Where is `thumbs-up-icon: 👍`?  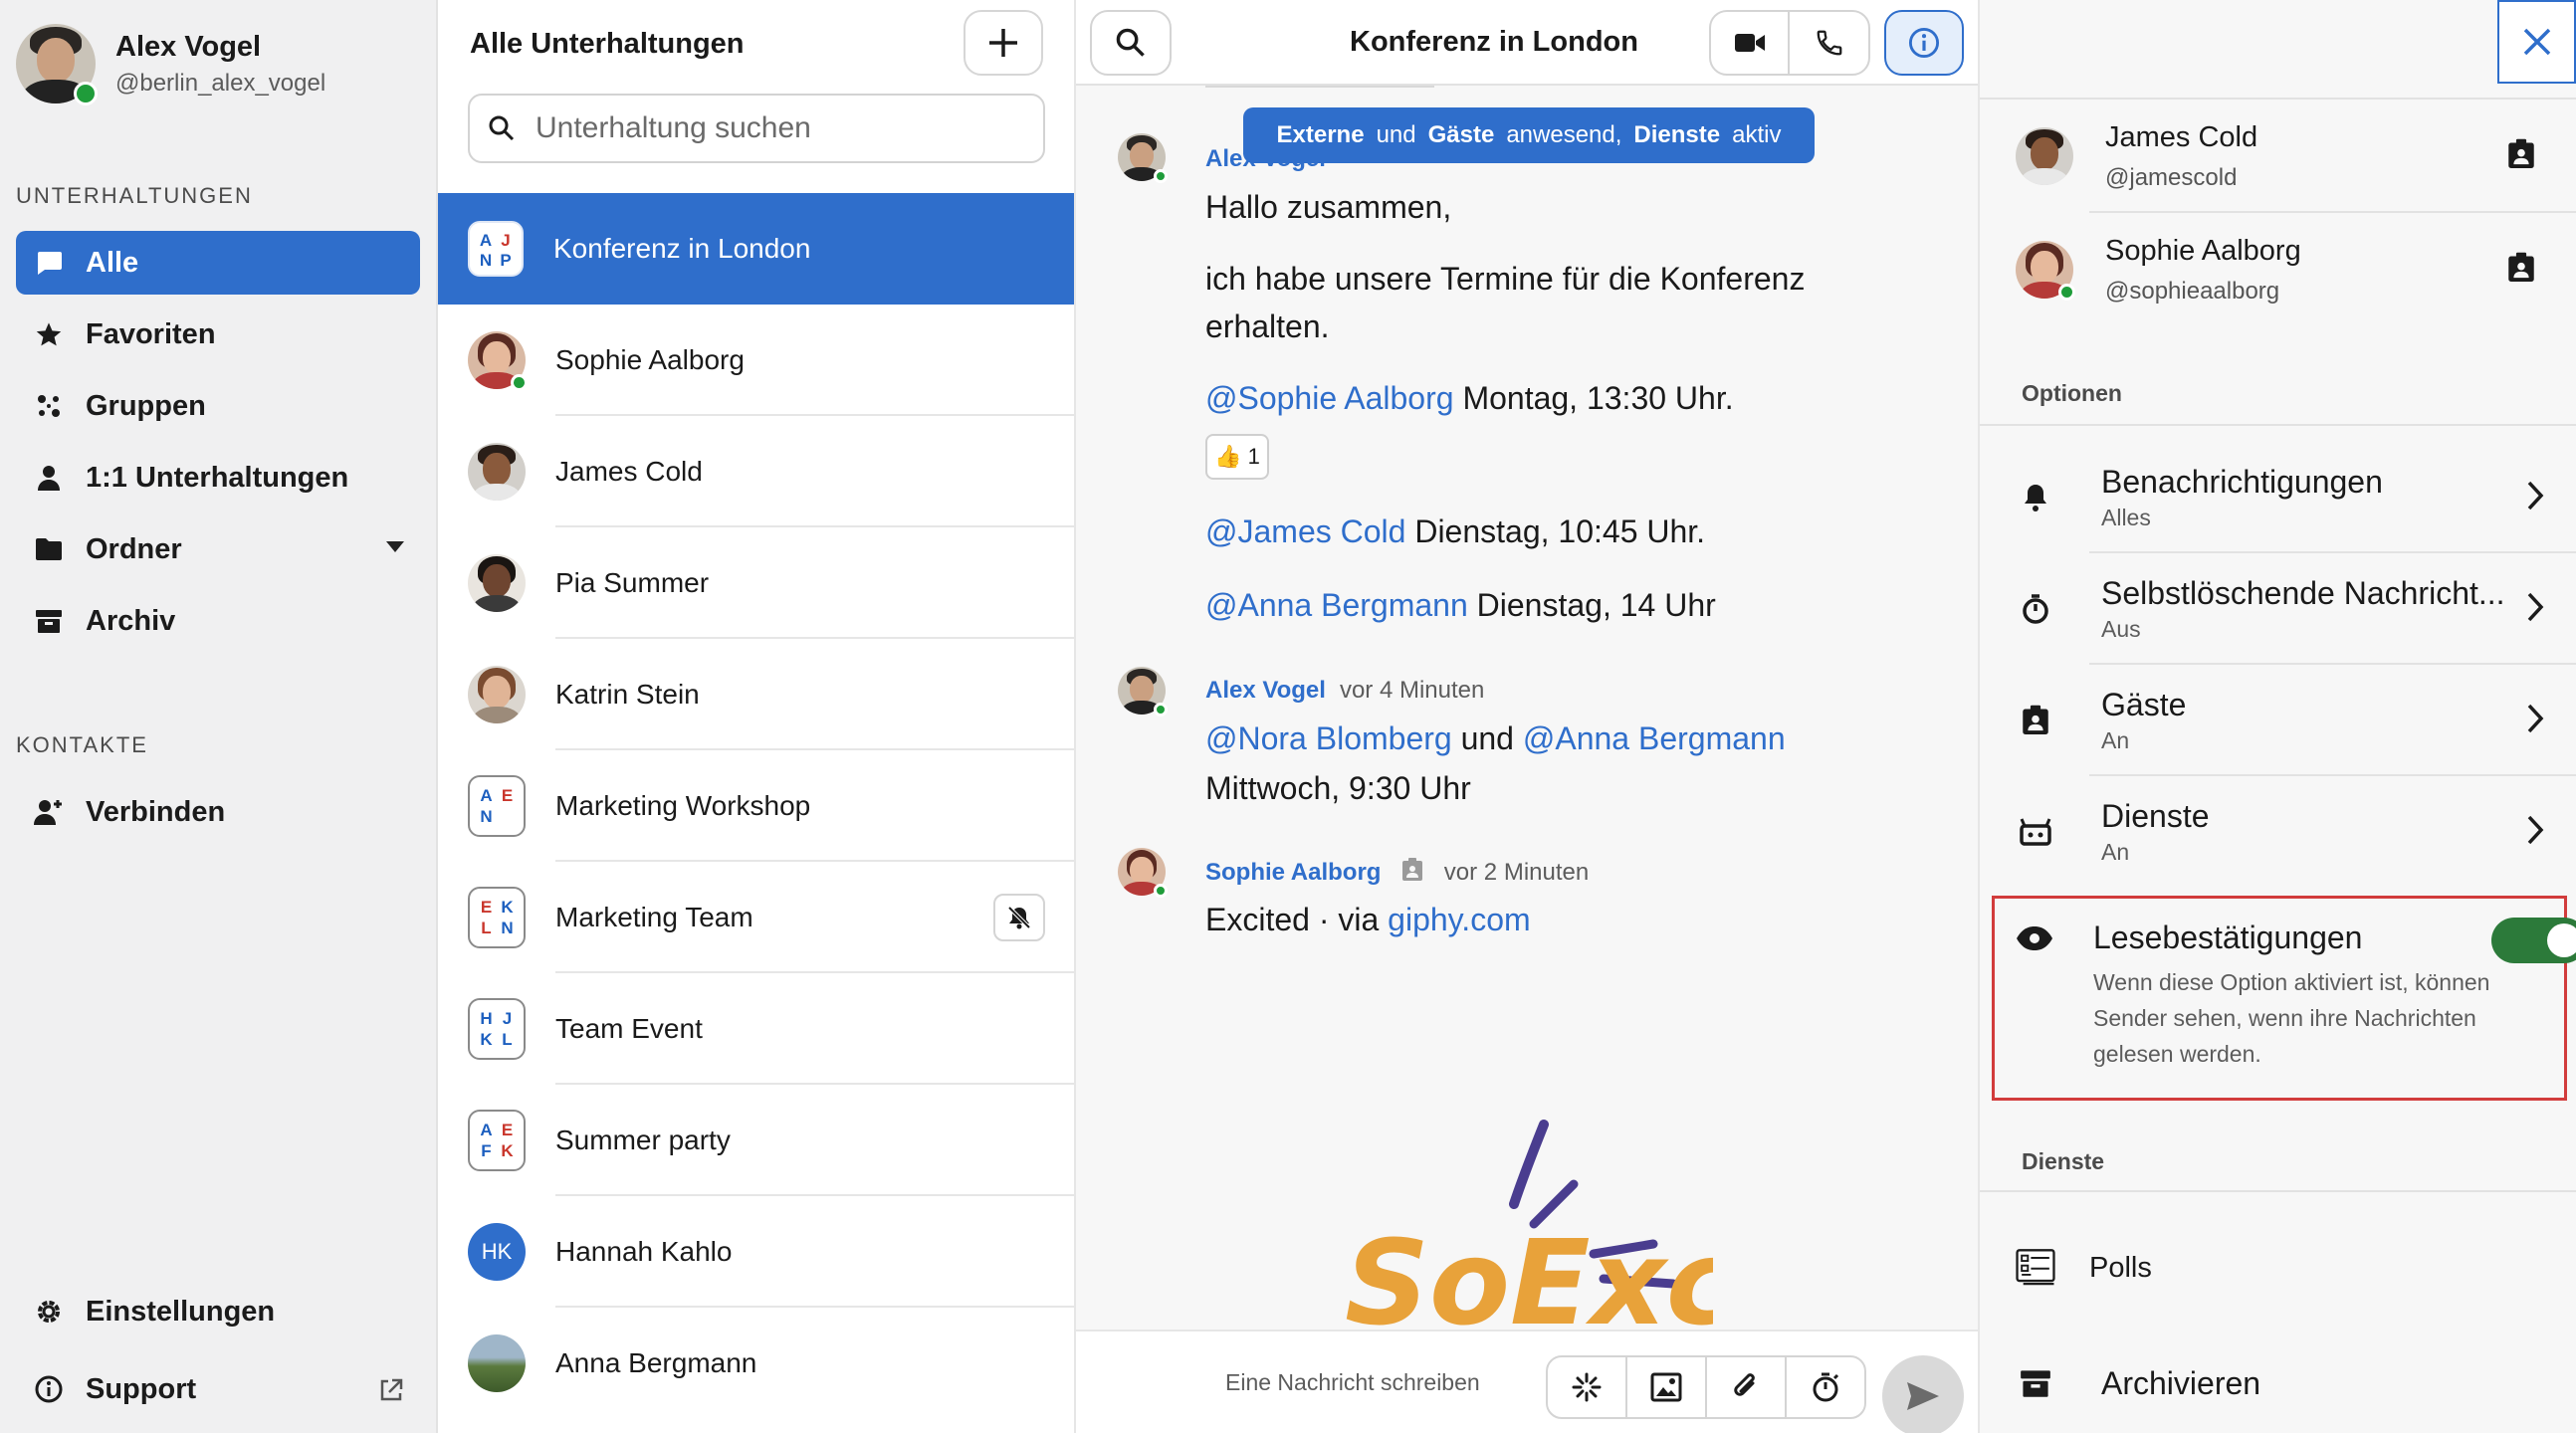
thumbs-up-icon: 👍 is located at coordinates (1228, 456).